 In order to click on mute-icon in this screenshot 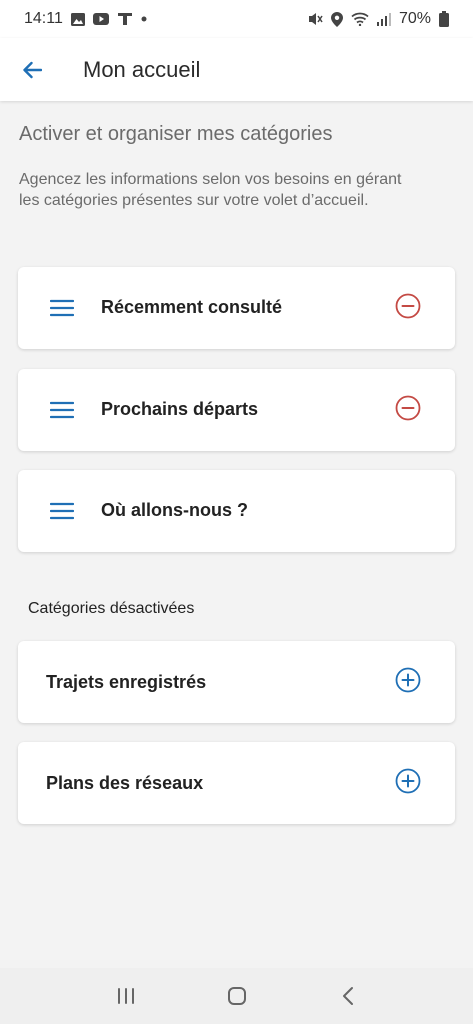, I will do `click(315, 19)`.